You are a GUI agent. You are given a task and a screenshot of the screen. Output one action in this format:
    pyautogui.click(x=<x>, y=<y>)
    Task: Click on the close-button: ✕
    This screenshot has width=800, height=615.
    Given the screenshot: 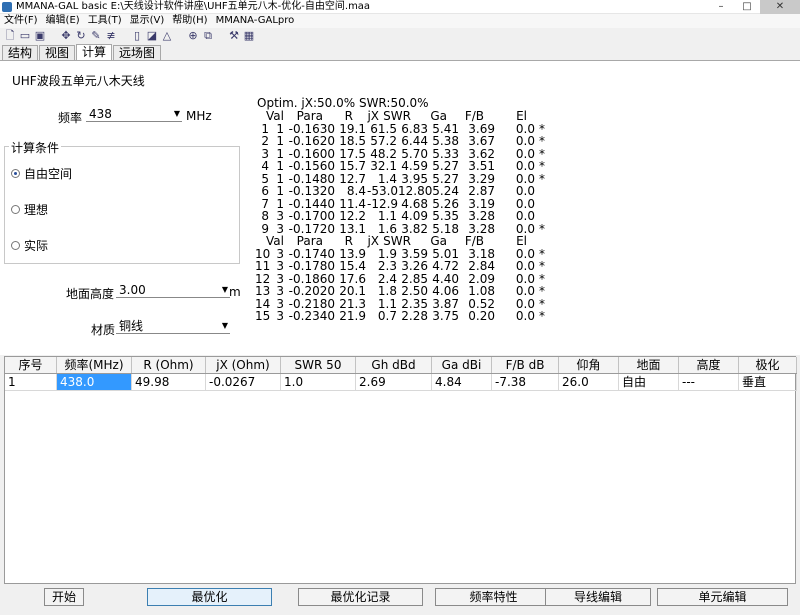 What is the action you would take?
    pyautogui.click(x=780, y=7)
    